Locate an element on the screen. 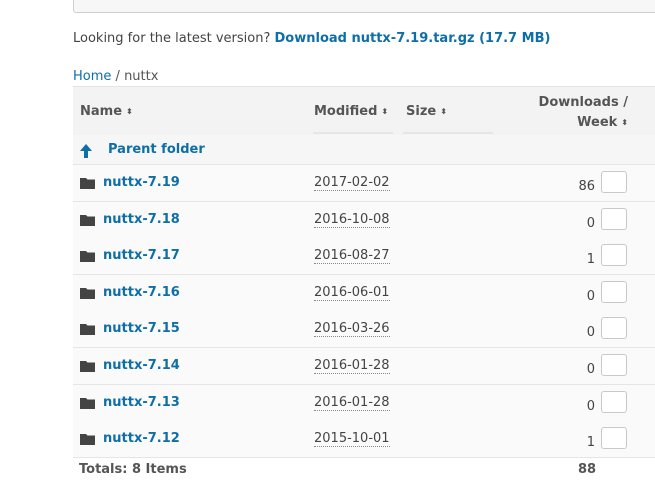  column-header-size: Size ⬍ is located at coordinates (426, 111).